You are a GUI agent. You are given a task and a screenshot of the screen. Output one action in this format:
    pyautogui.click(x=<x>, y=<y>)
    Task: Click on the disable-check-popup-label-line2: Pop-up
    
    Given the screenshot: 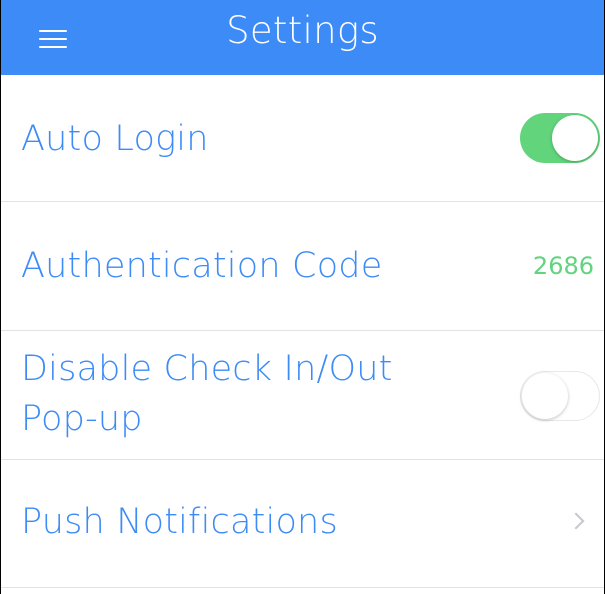 What is the action you would take?
    pyautogui.click(x=82, y=419)
    